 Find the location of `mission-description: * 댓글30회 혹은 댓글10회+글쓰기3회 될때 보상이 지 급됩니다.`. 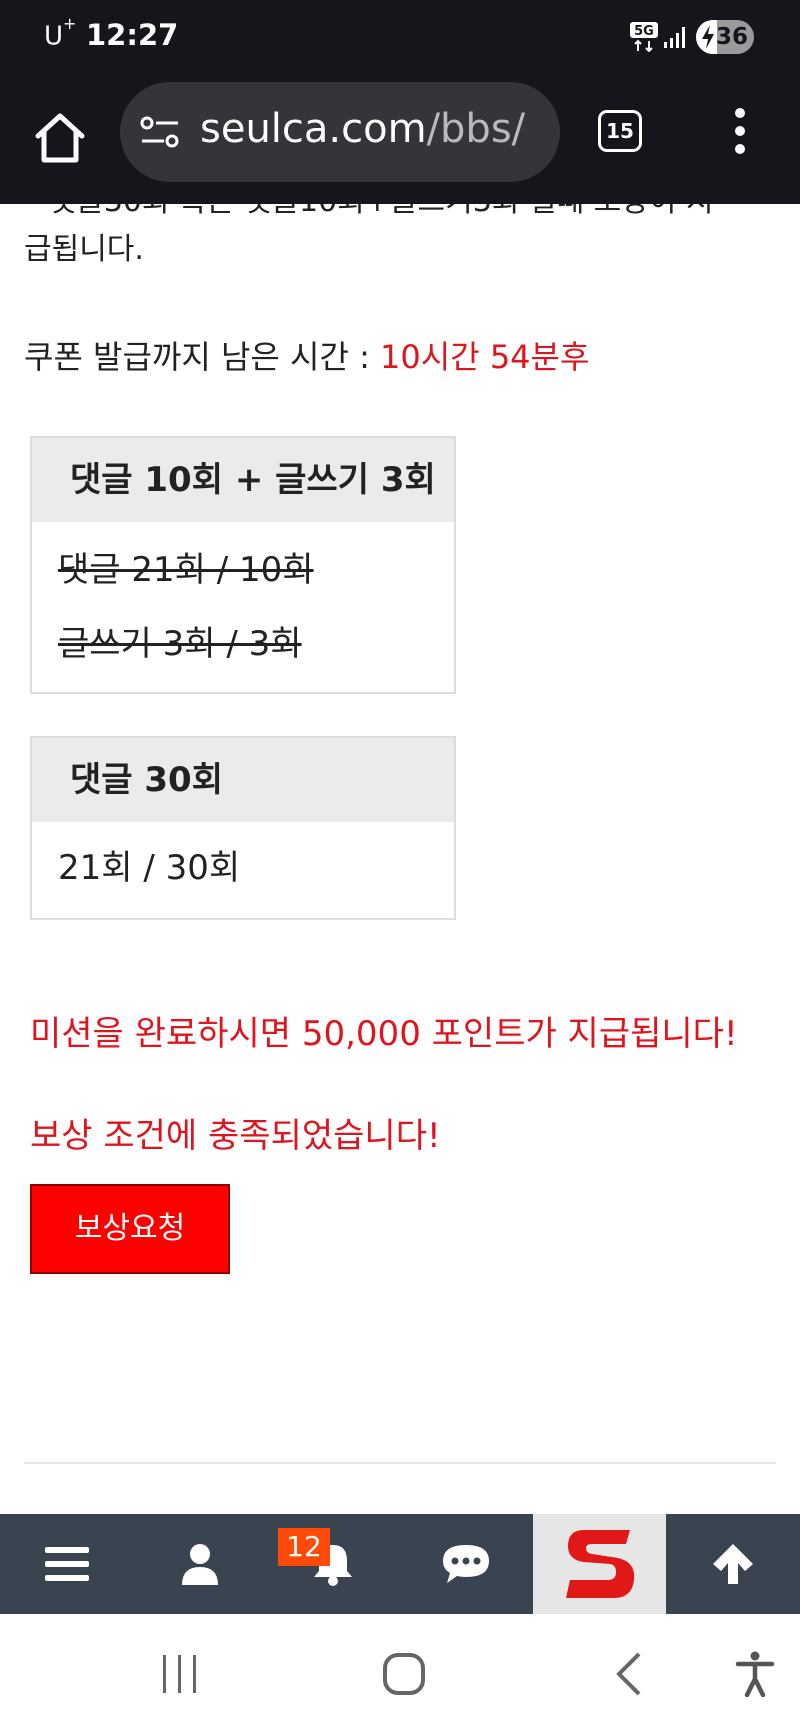

mission-description: * 댓글30회 혹은 댓글10회+글쓰기3회 될때 보상이 지 급됩니다. is located at coordinates (369, 235).